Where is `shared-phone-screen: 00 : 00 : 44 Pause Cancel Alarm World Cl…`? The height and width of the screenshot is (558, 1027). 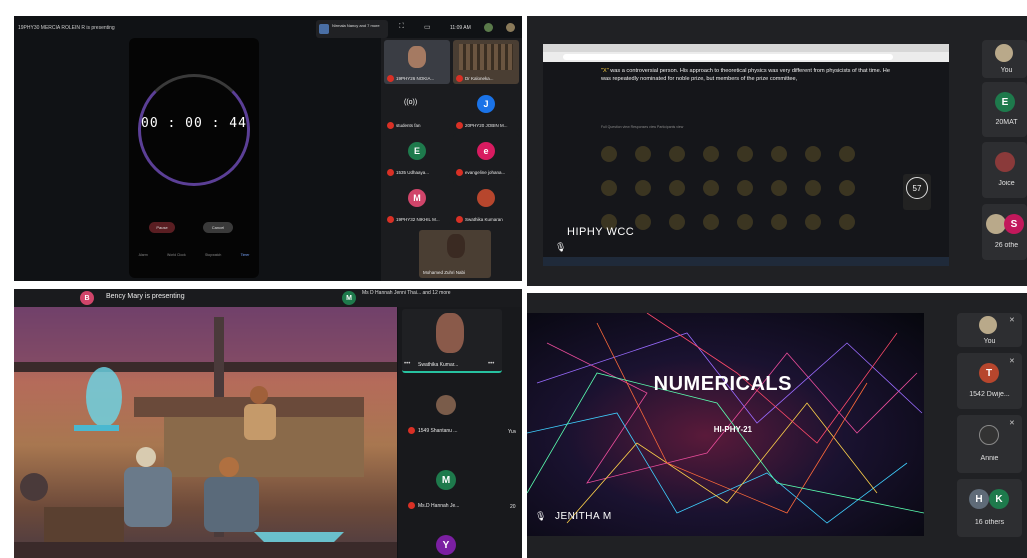
shared-phone-screen: 00 : 00 : 44 Pause Cancel Alarm World Cl… is located at coordinates (194, 158).